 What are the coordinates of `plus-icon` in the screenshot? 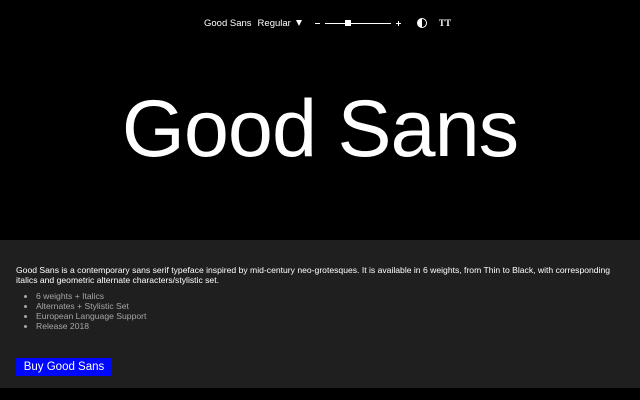 It's located at (398, 23).